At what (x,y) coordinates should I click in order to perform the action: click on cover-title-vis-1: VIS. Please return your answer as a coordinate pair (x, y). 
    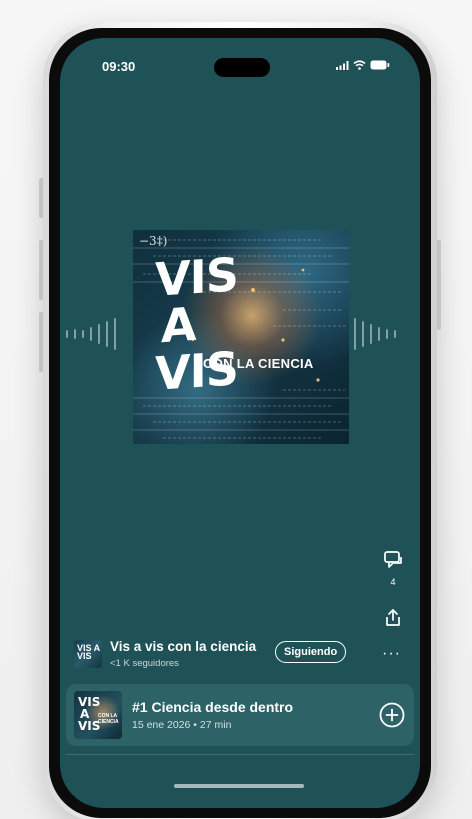
    Looking at the image, I should click on (196, 277).